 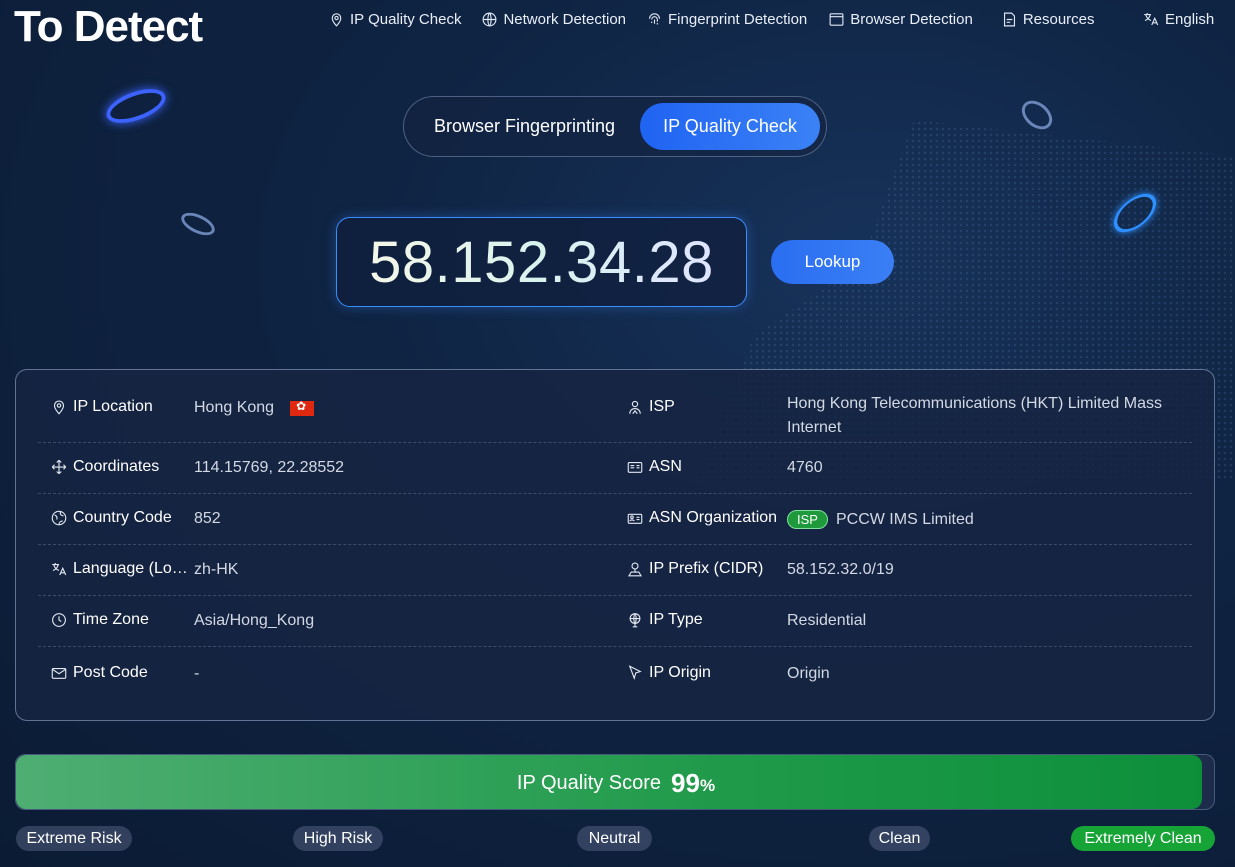 I want to click on info-label: Coordinates, so click(x=116, y=466).